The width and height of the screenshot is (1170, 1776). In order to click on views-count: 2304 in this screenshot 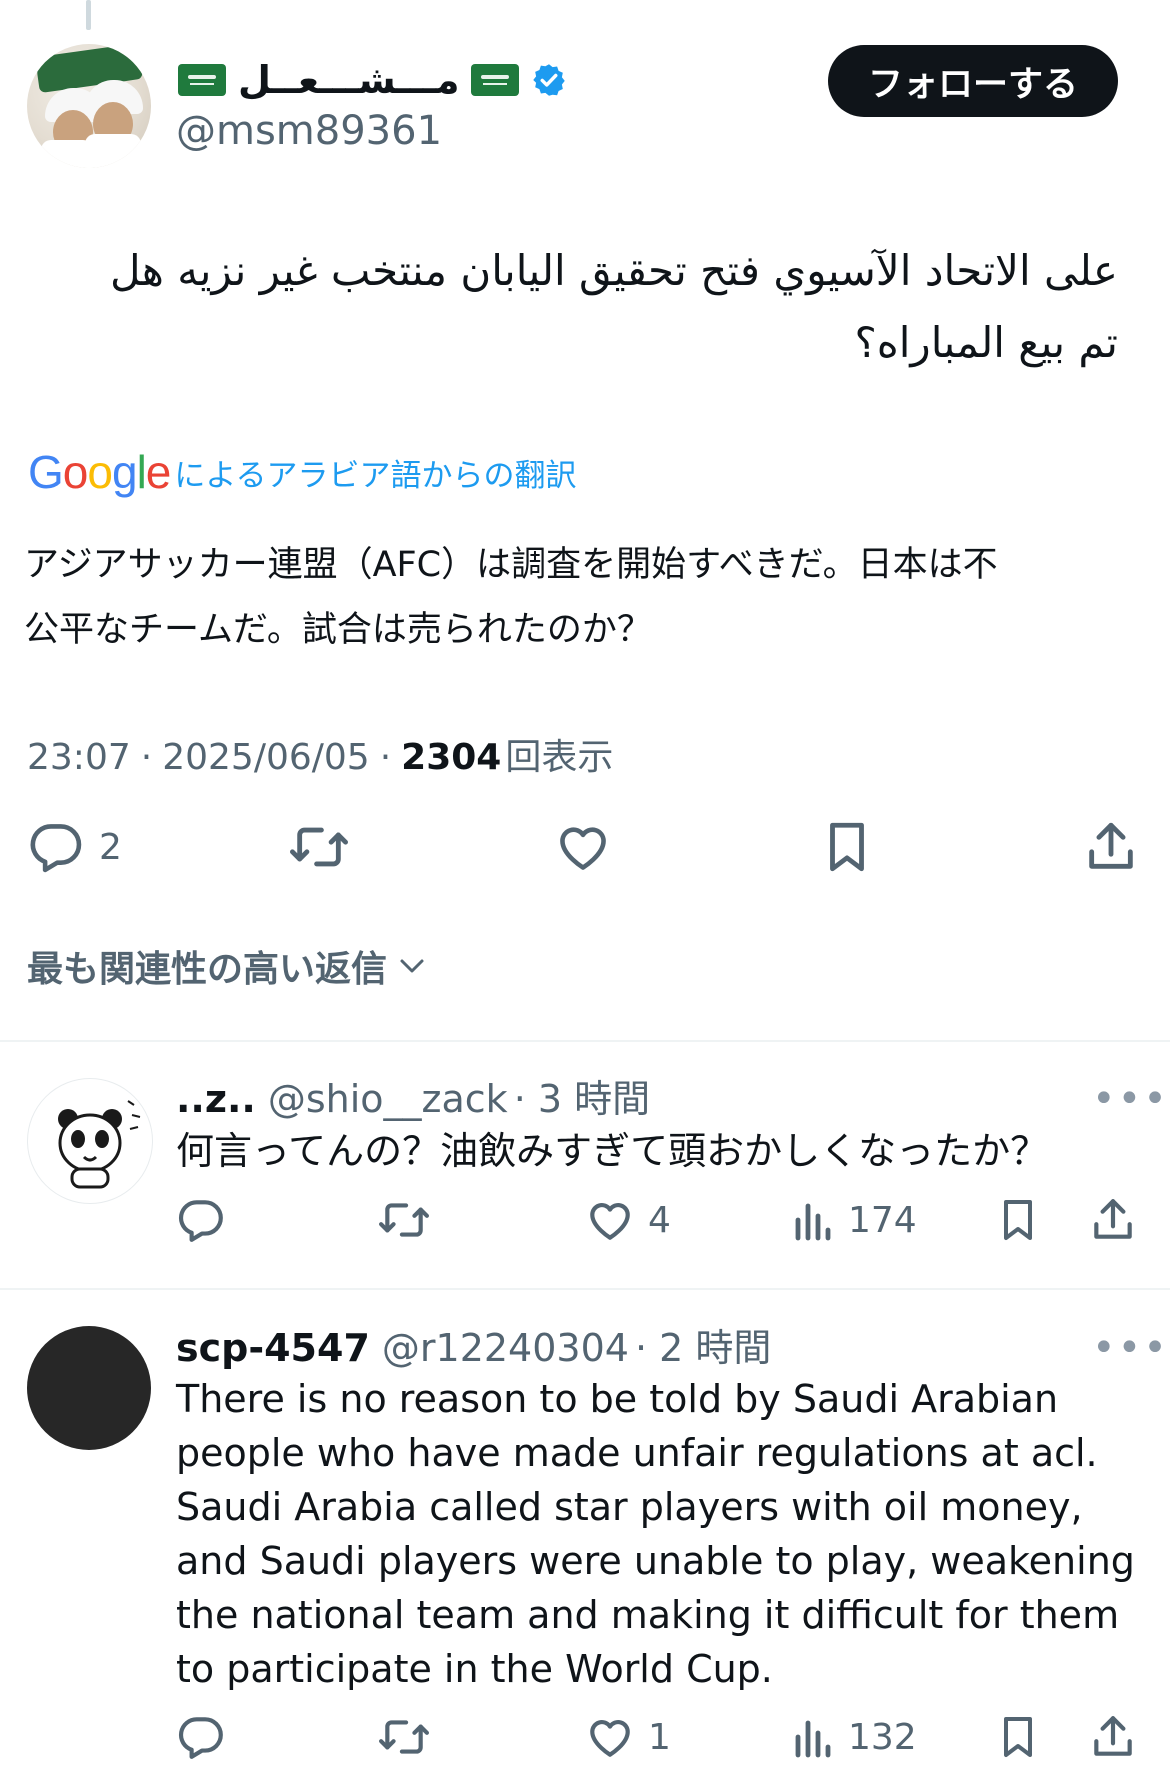, I will do `click(451, 757)`.